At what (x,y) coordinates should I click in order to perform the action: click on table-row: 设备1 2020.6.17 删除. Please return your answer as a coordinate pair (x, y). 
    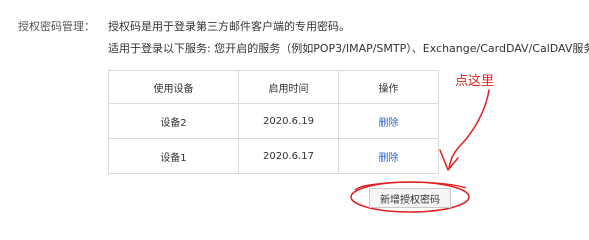
    Looking at the image, I should click on (273, 156).